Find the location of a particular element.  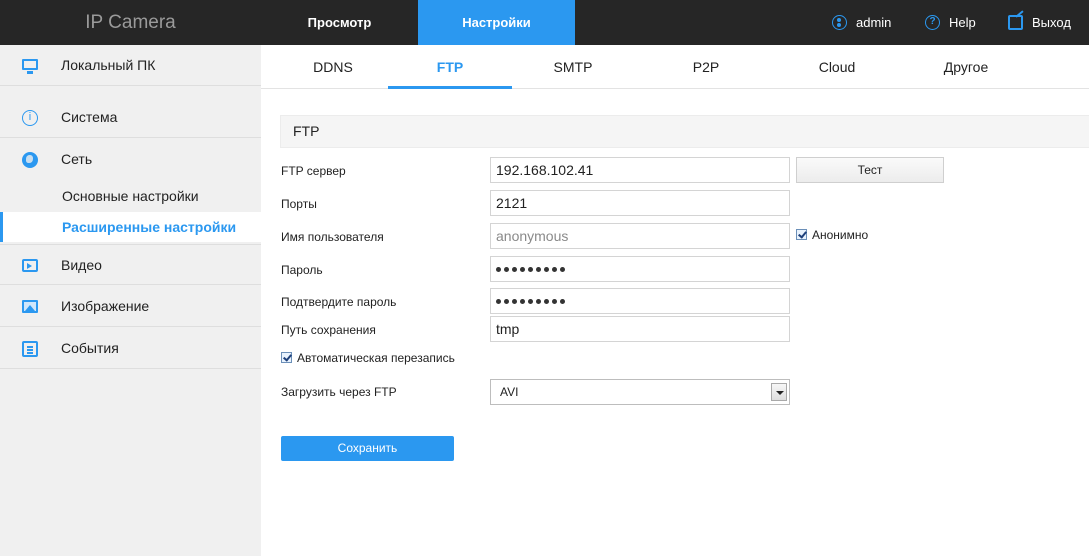

sidebar-item-network: Сеть is located at coordinates (130, 159).